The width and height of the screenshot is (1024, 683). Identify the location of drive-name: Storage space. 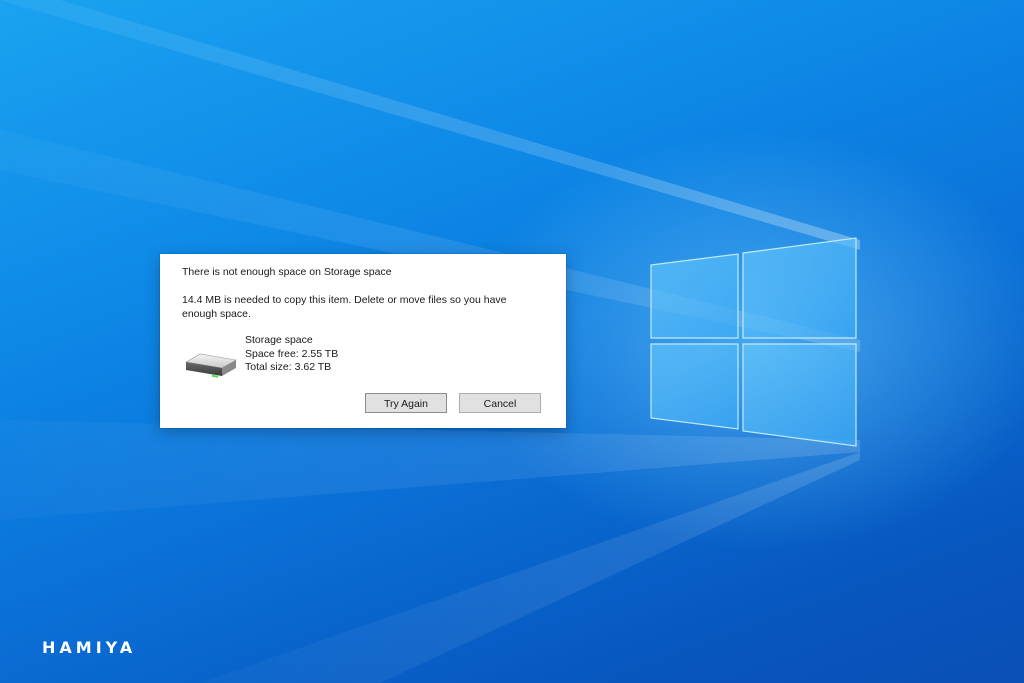
(279, 340).